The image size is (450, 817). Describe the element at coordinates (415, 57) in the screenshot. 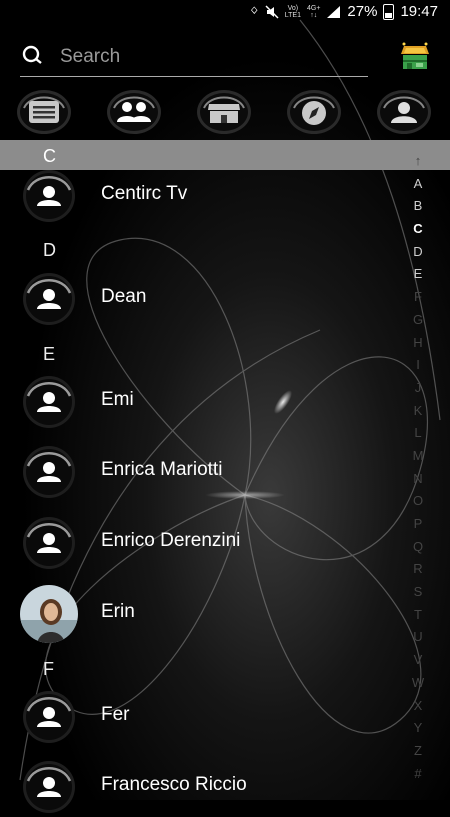

I see `store-icon` at that location.